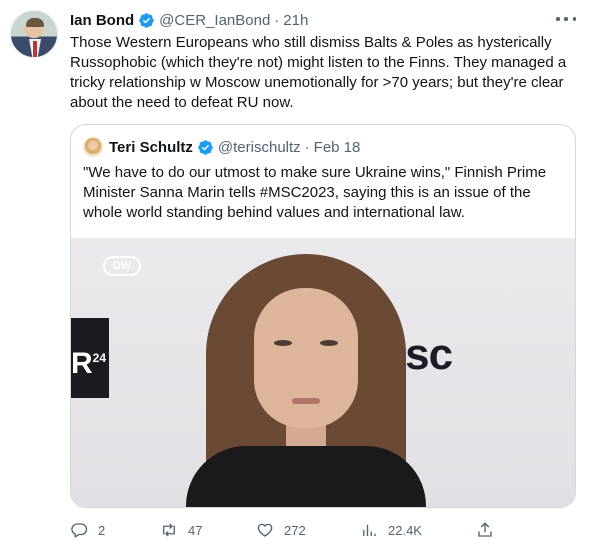  I want to click on speaker-jacket, so click(306, 476).